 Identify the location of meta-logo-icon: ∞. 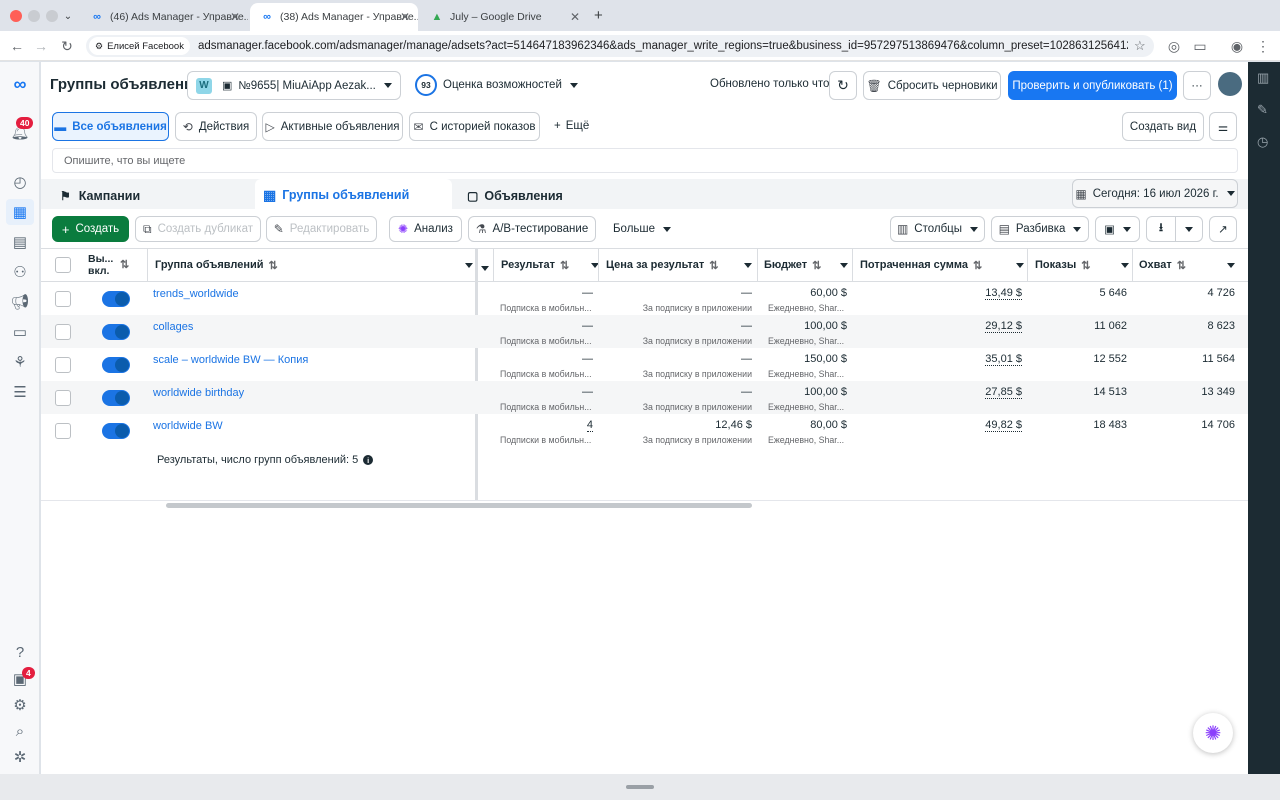
(20, 84).